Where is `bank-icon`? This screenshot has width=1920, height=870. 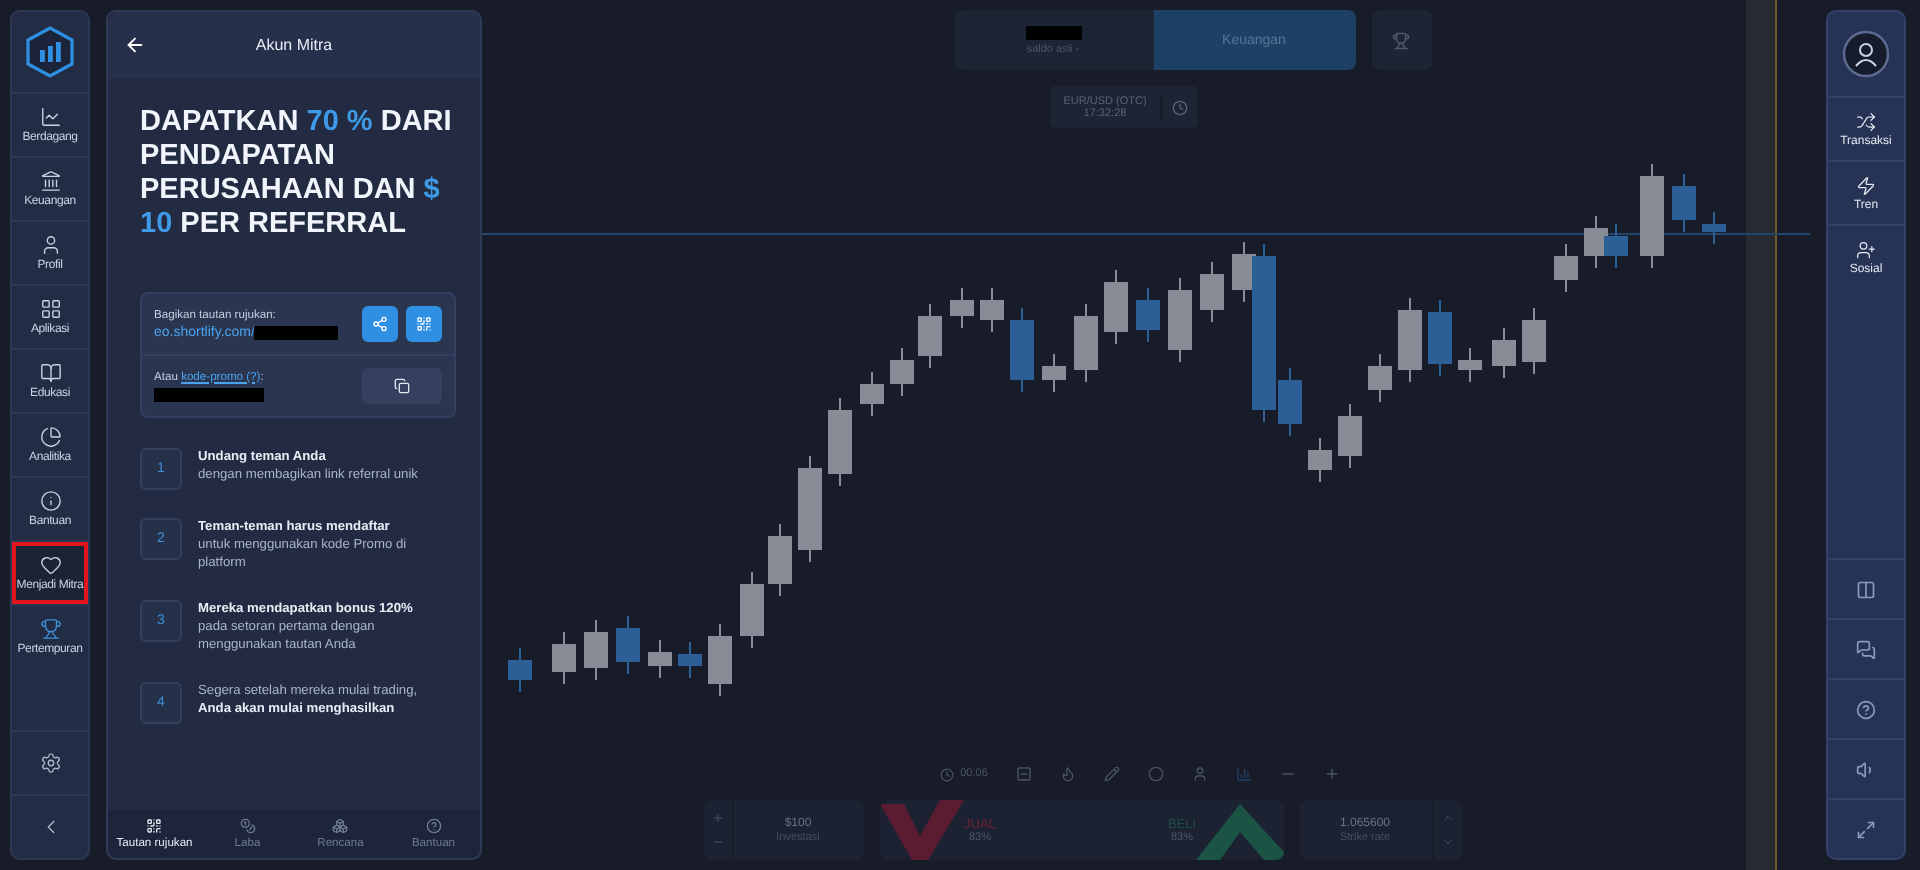
bank-icon is located at coordinates (50, 181).